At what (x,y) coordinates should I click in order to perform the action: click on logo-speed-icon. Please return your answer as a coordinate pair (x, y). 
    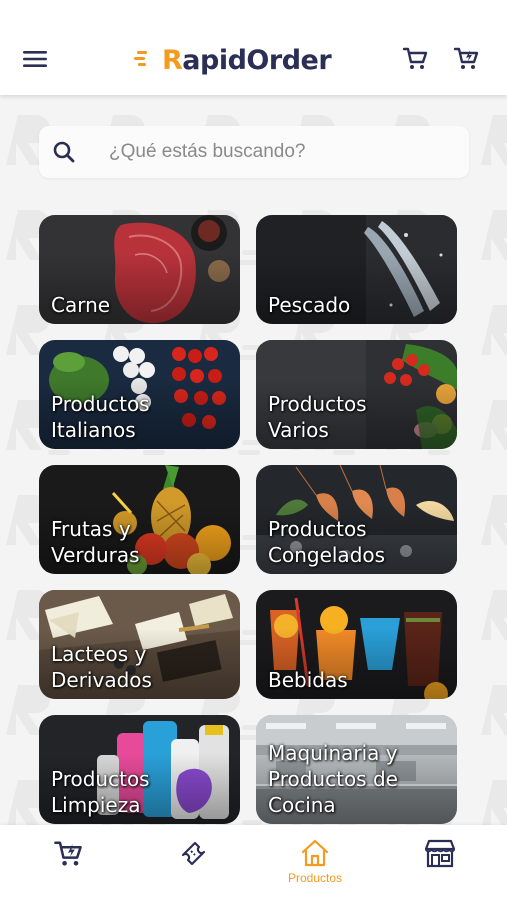
    Looking at the image, I should click on (140, 58).